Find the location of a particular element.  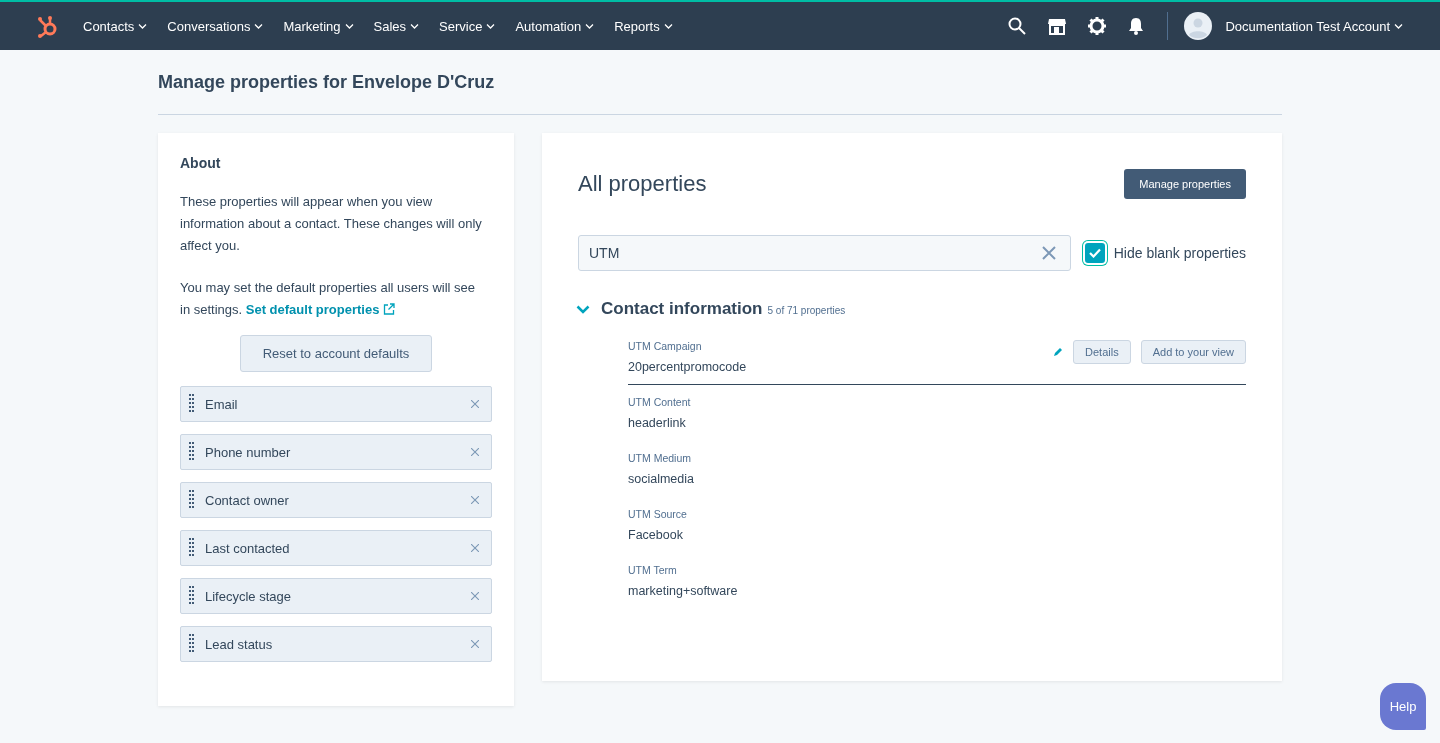

chip-label: Email is located at coordinates (222, 404).